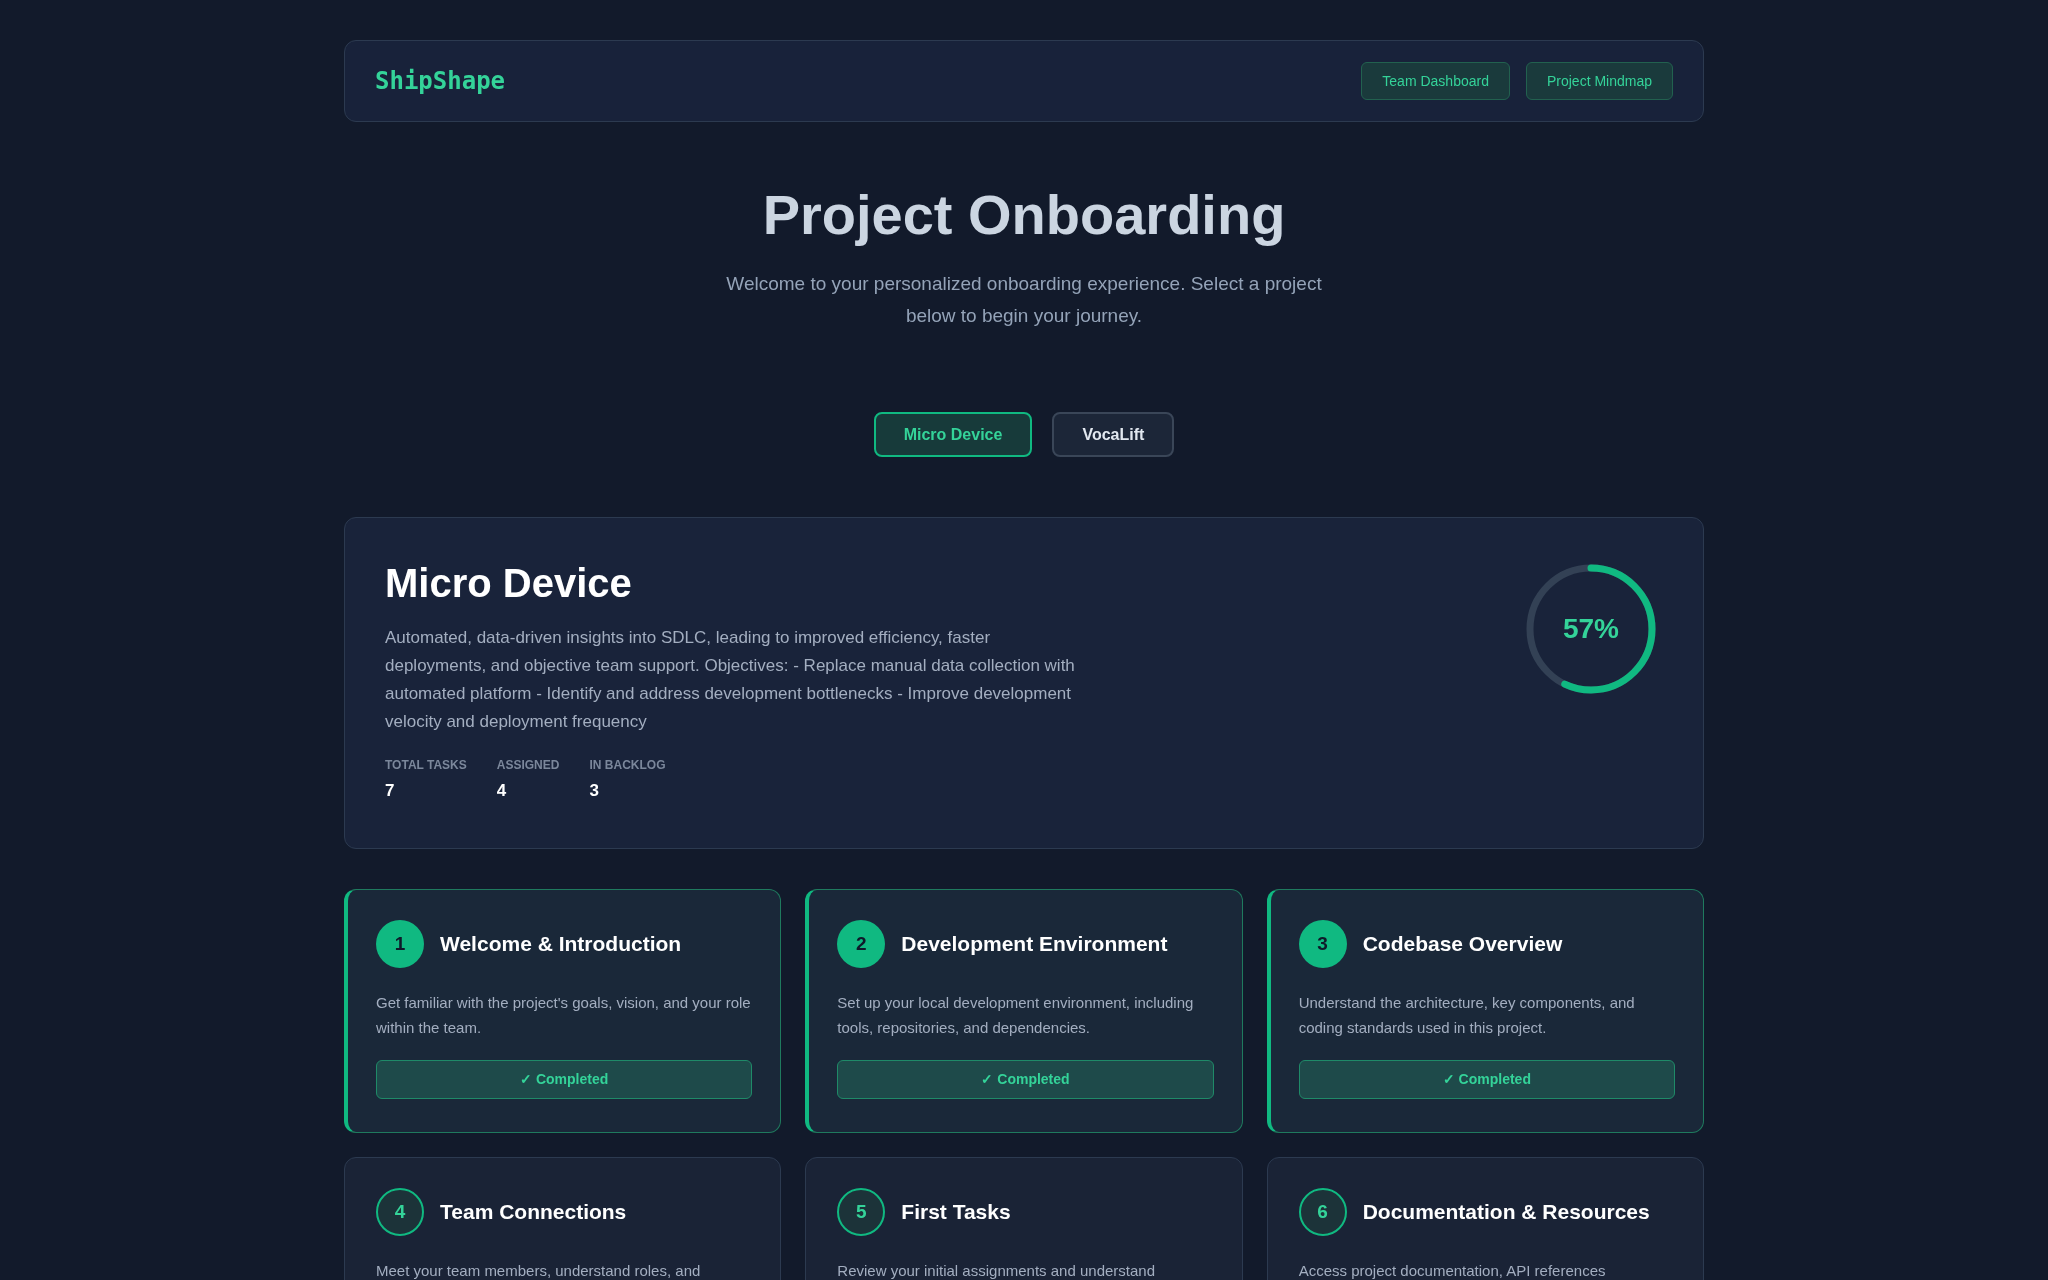 The image size is (2048, 1280). Describe the element at coordinates (861, 1212) in the screenshot. I see `step-number: 5` at that location.